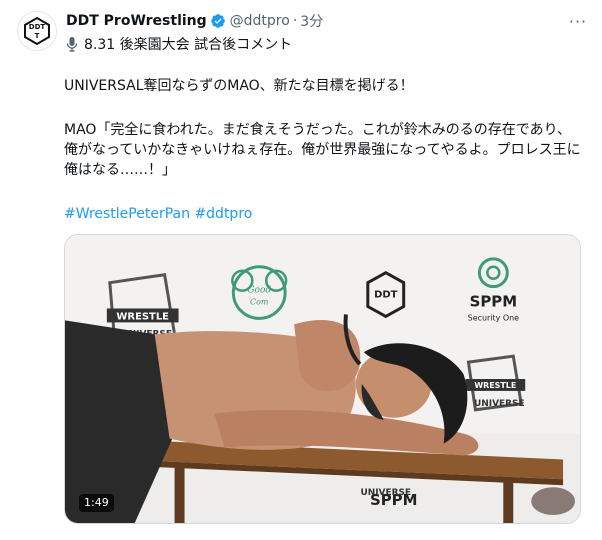 This screenshot has width=602, height=540. What do you see at coordinates (311, 21) in the screenshot?
I see `timestamp: 3分` at bounding box center [311, 21].